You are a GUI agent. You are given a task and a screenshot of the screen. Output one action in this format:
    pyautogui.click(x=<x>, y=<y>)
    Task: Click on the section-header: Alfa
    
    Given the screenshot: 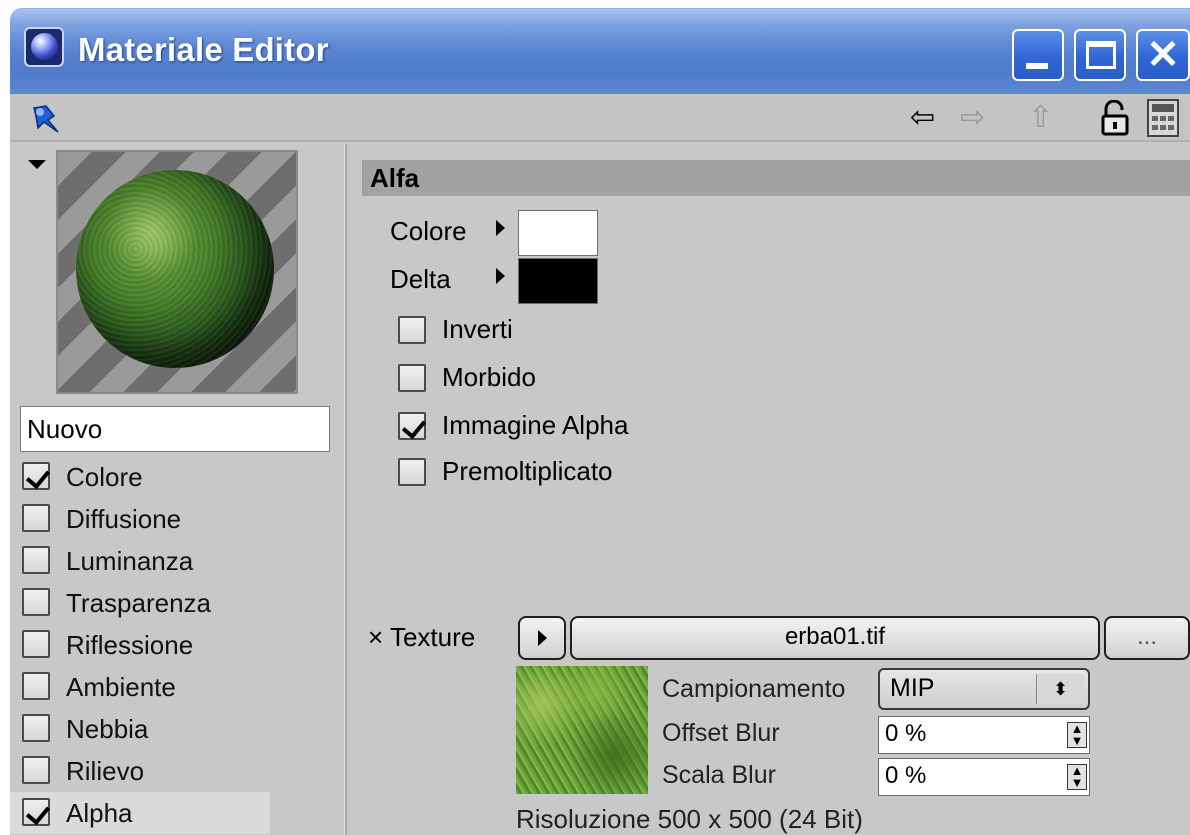 What is the action you would take?
    pyautogui.click(x=776, y=178)
    